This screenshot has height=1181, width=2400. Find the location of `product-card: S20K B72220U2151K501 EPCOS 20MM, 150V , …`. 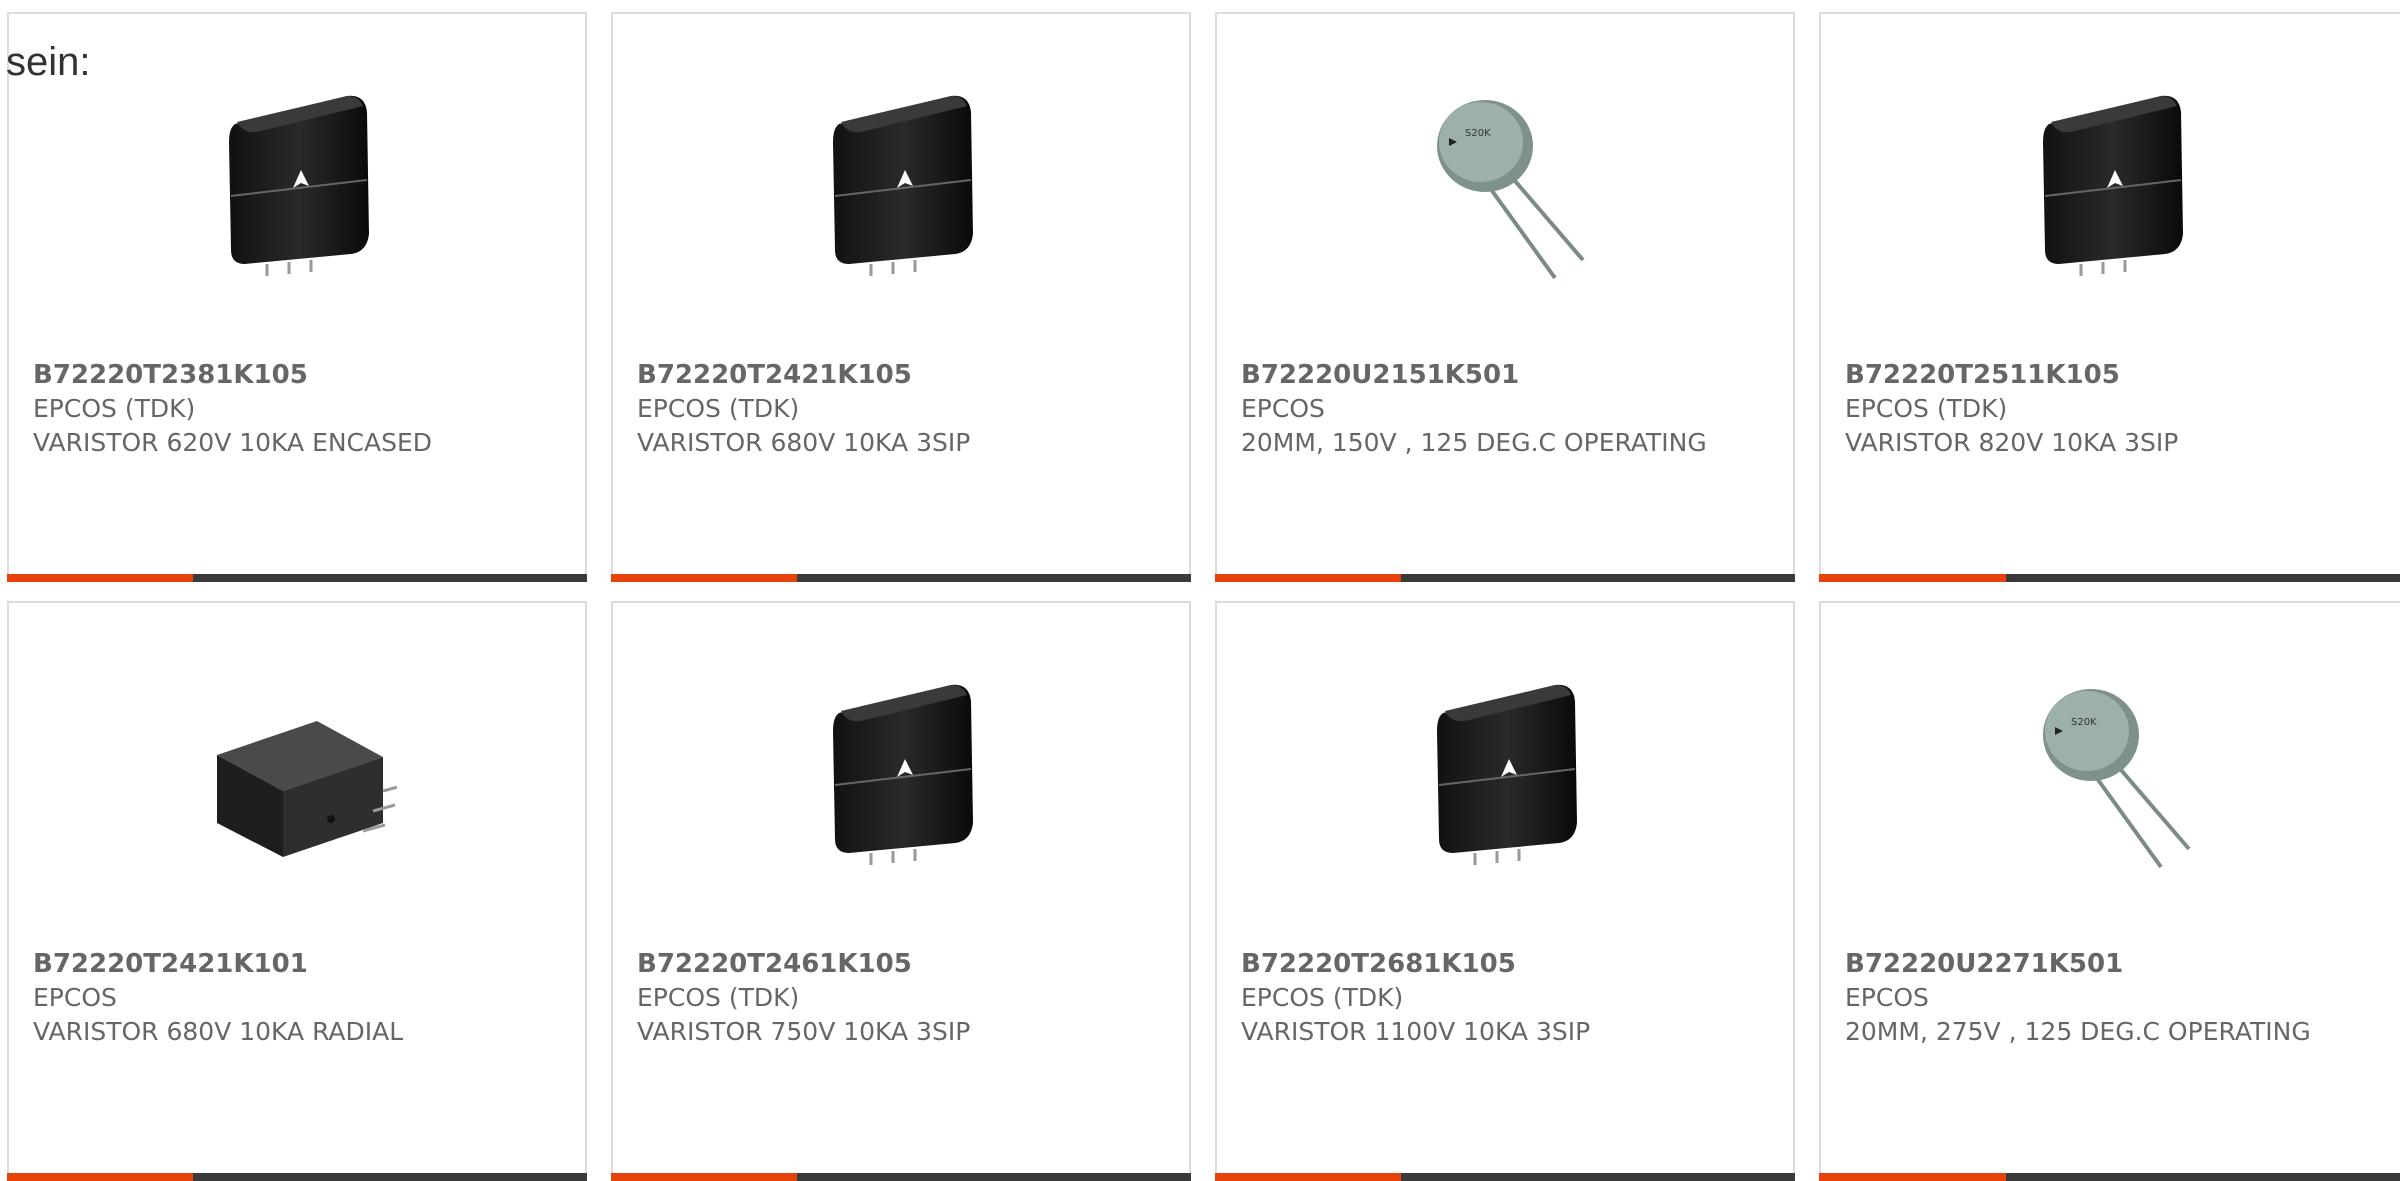

product-card: S20K B72220U2151K501 EPCOS 20MM, 150V , … is located at coordinates (1505, 297).